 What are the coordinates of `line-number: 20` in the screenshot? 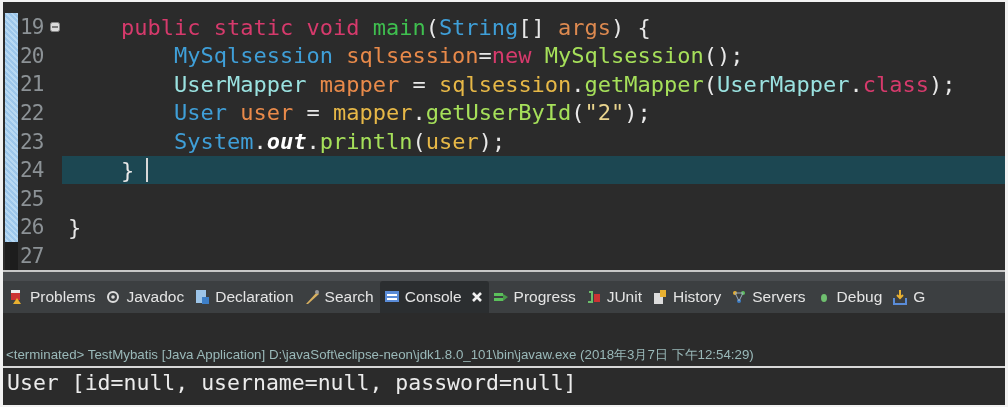 It's located at (32, 55).